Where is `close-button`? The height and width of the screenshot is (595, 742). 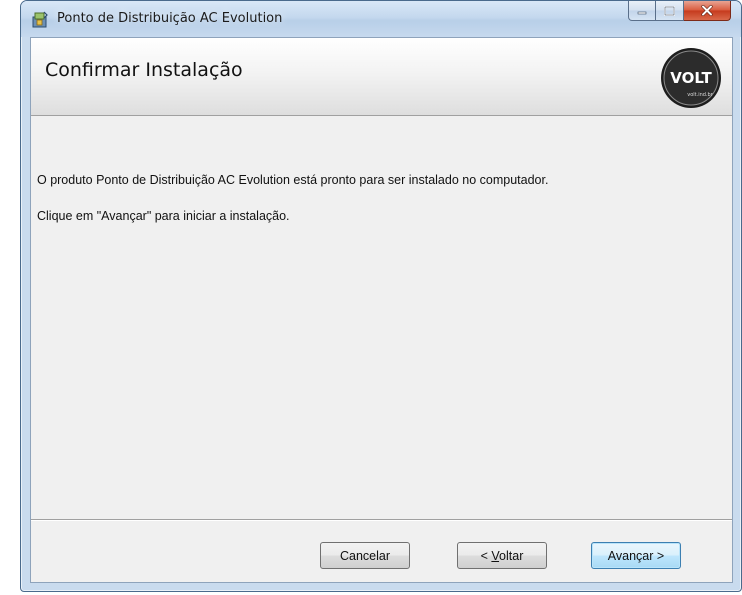
close-button is located at coordinates (707, 11).